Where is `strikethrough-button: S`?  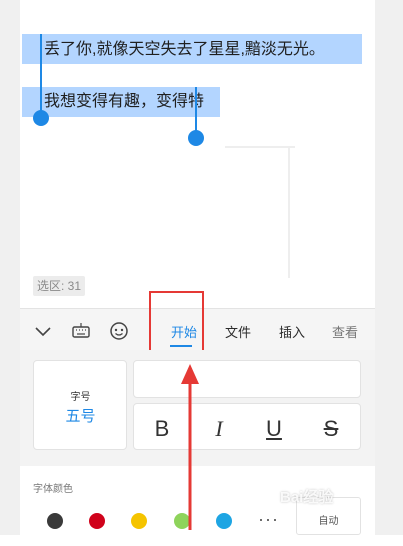
strikethrough-button: S is located at coordinates (331, 429).